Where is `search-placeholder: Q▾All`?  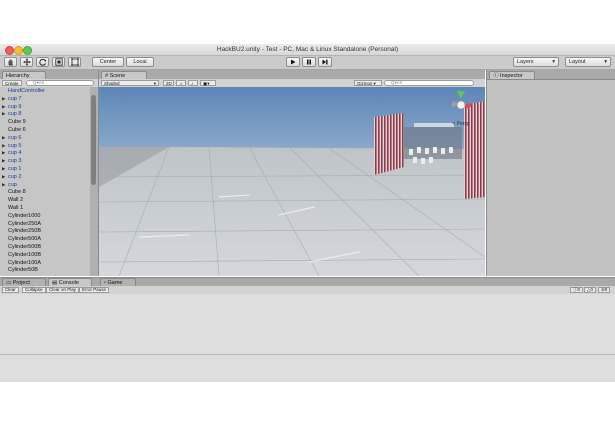
search-placeholder: Q▾All is located at coordinates (396, 82).